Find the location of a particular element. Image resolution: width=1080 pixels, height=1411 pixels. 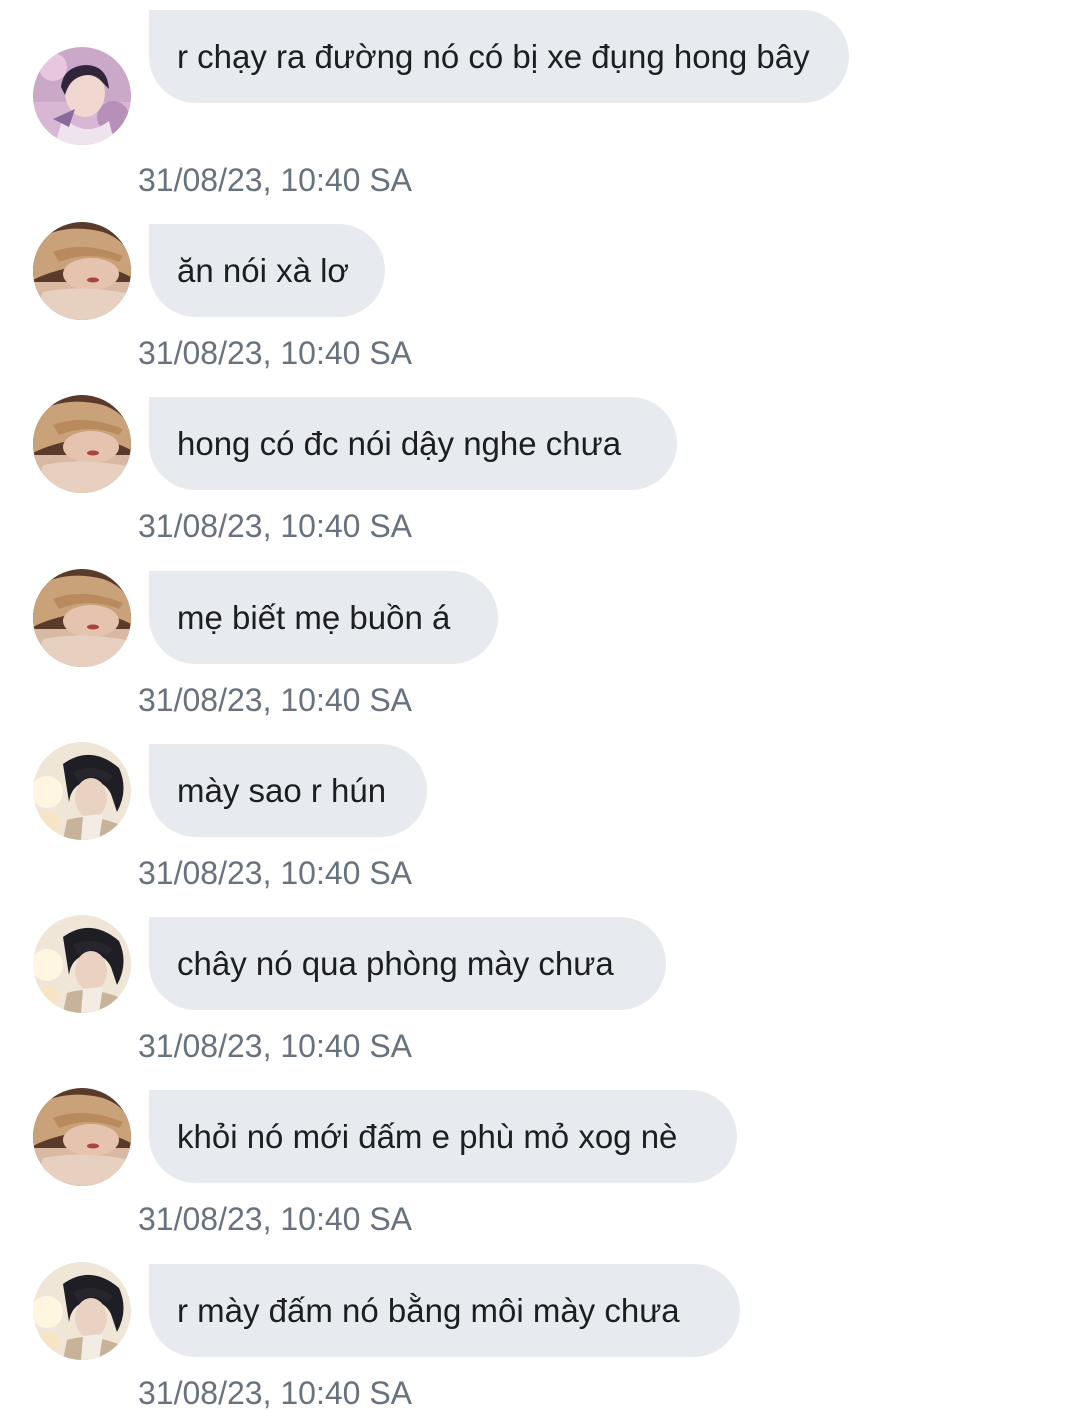

avatar-pink-stage-icon is located at coordinates (82, 96).